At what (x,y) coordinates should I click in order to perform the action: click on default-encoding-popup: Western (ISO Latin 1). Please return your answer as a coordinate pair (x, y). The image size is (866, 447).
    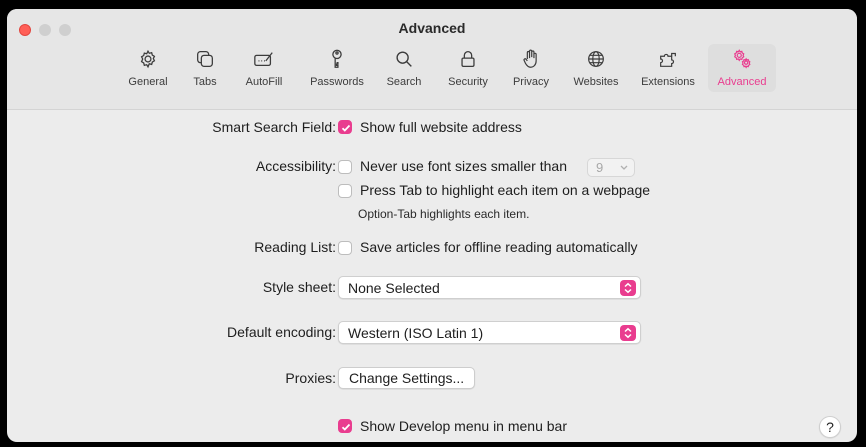
    Looking at the image, I should click on (489, 332).